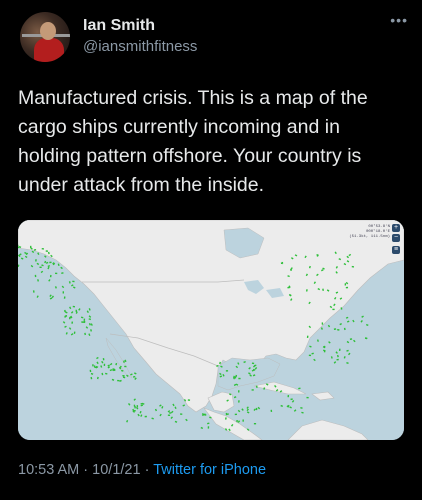 The image size is (422, 500). I want to click on author-handle: @iansmithfitness, so click(140, 46).